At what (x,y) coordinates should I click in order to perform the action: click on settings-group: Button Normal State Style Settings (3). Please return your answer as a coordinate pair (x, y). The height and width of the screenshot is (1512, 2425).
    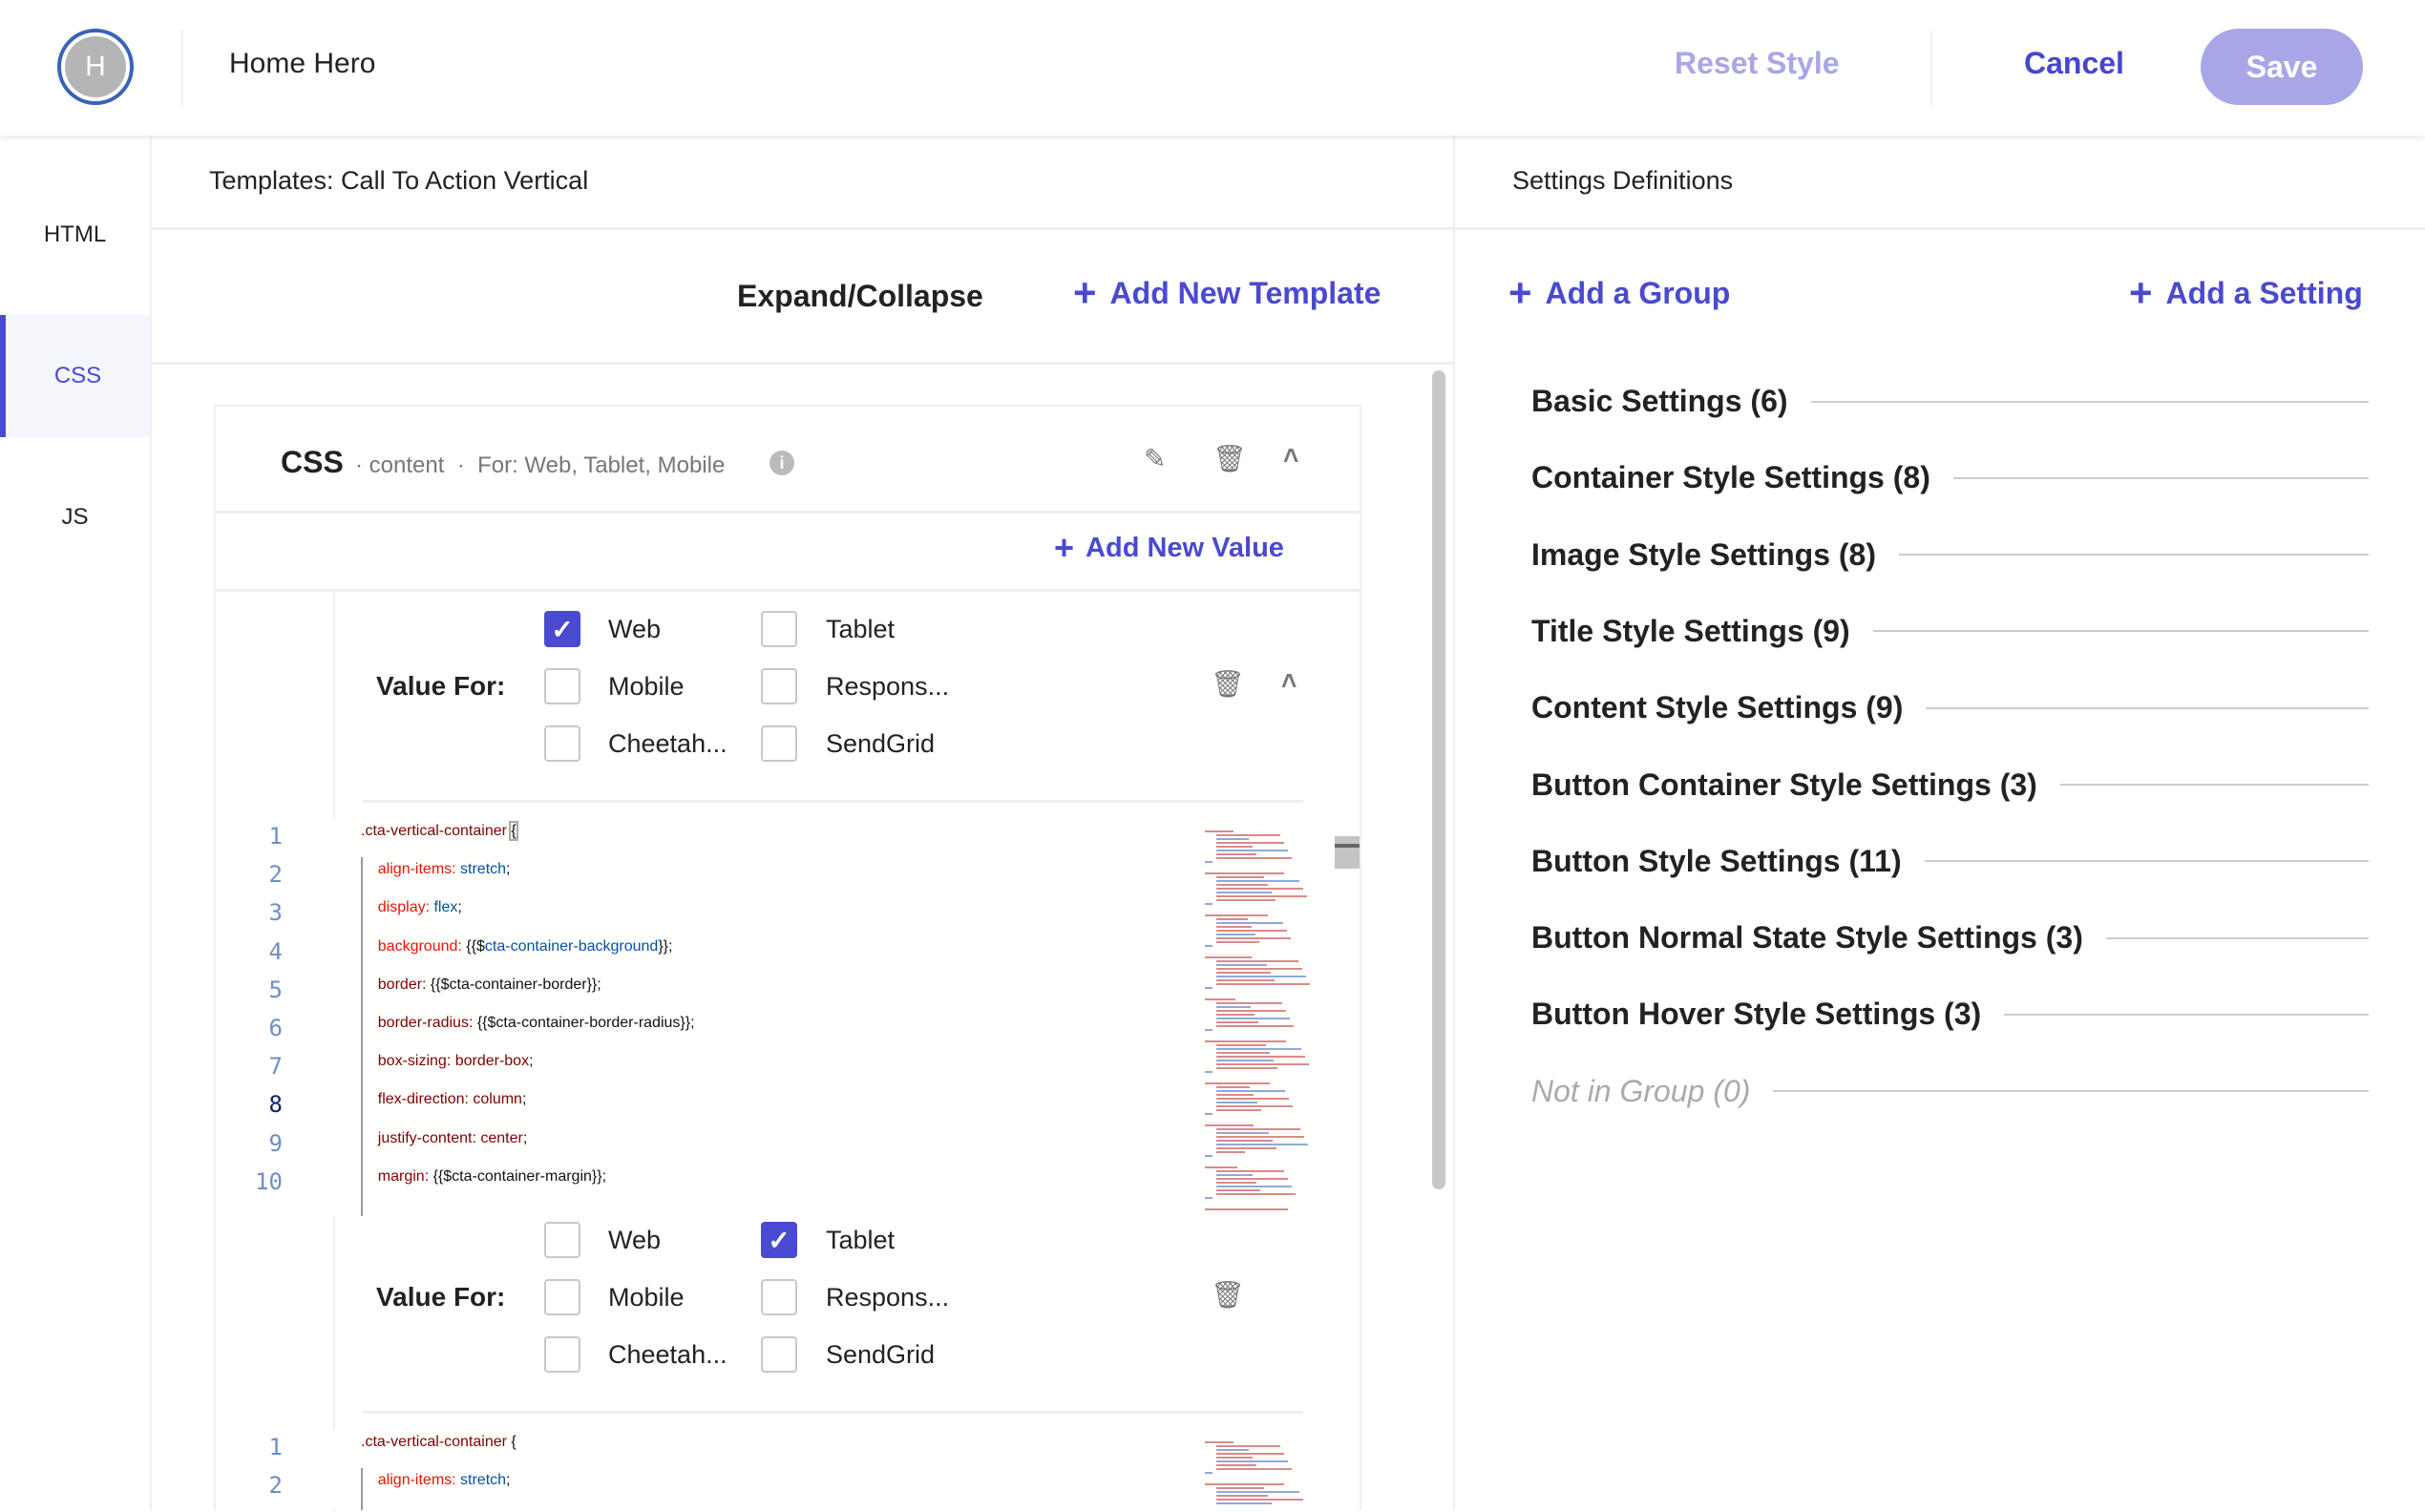
    Looking at the image, I should click on (1950, 938).